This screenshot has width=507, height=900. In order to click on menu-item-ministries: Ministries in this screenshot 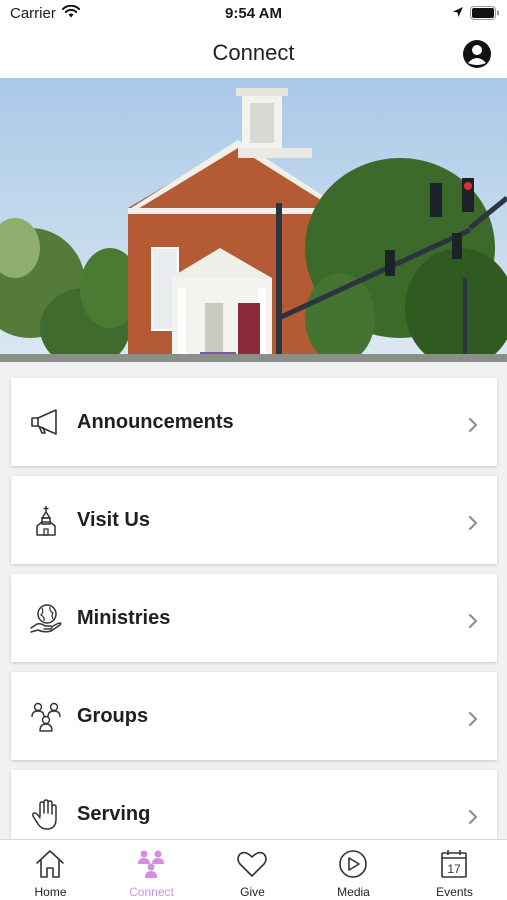, I will do `click(254, 618)`.